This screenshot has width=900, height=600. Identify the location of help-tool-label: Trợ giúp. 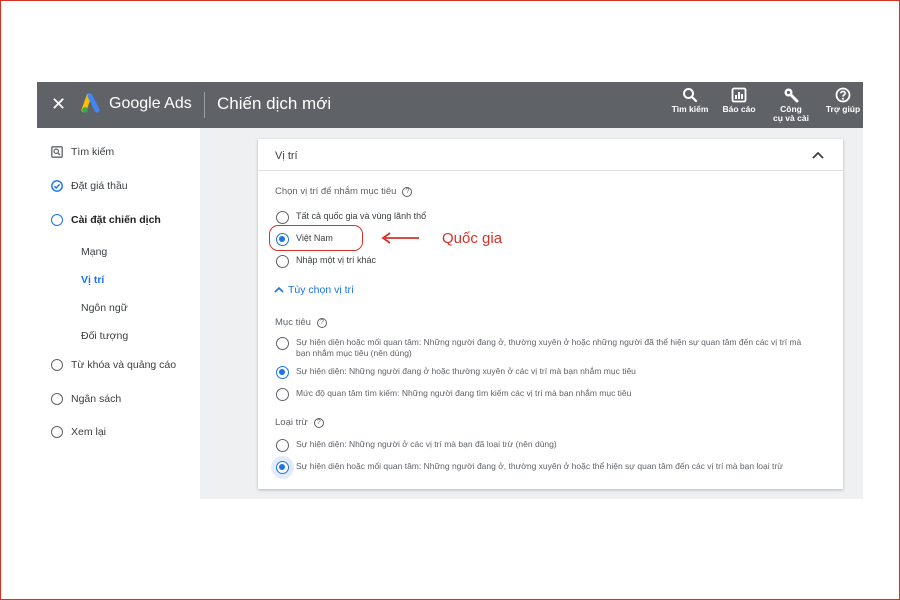
(843, 109).